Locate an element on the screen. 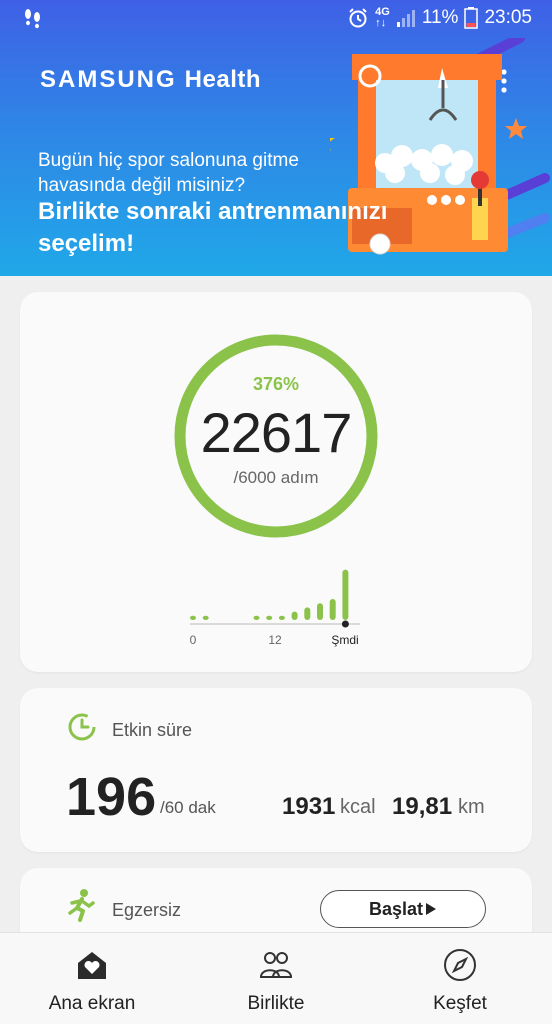  battery-percent: 11% is located at coordinates (440, 17).